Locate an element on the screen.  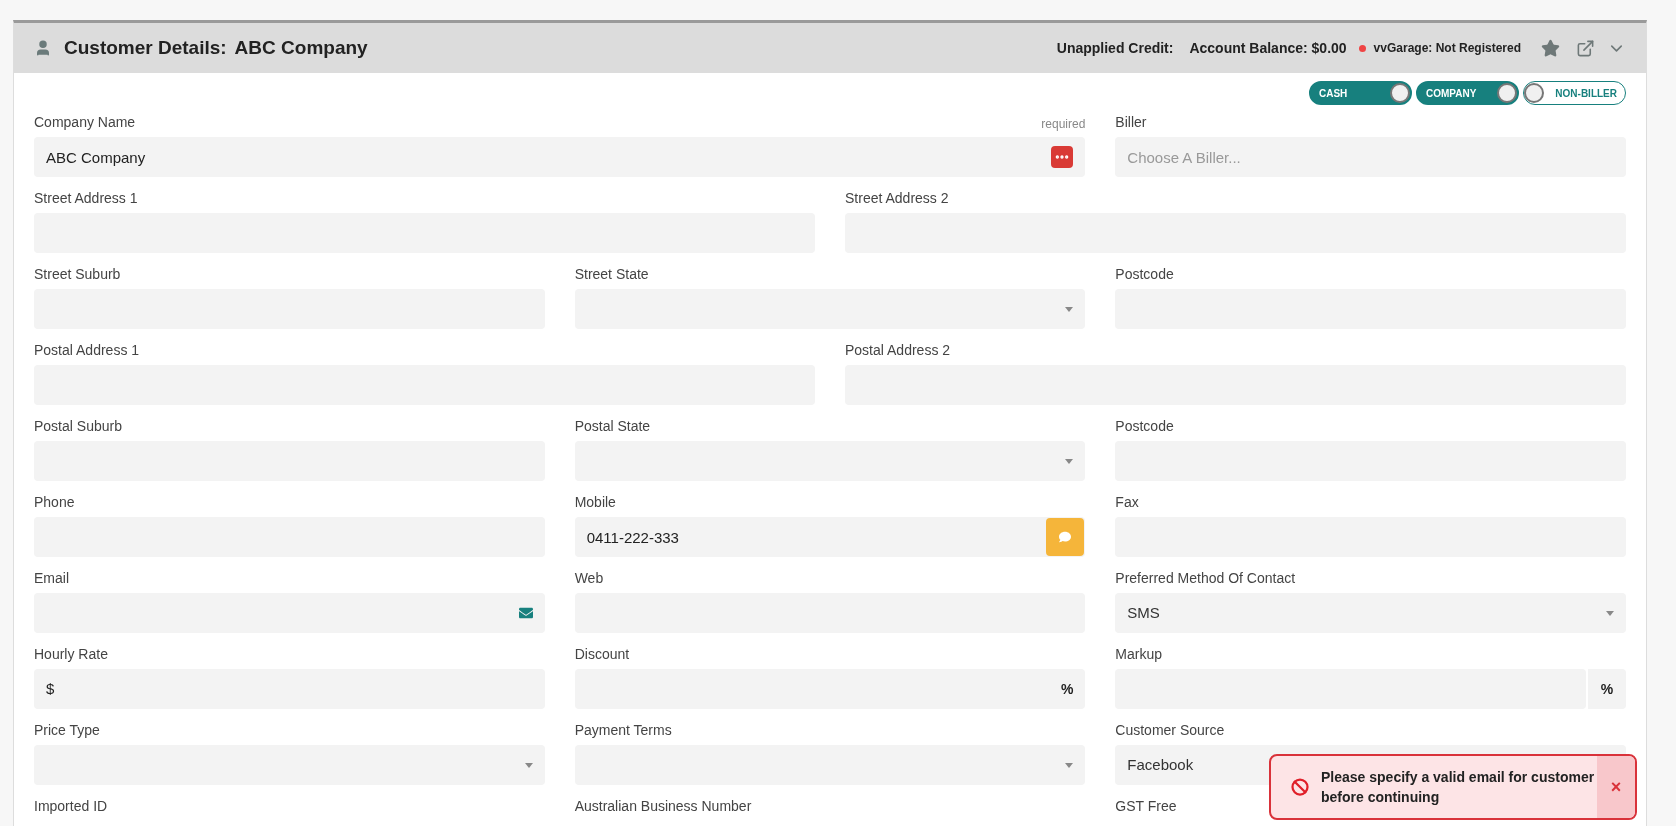
field-label: Markup is located at coordinates (1138, 654).